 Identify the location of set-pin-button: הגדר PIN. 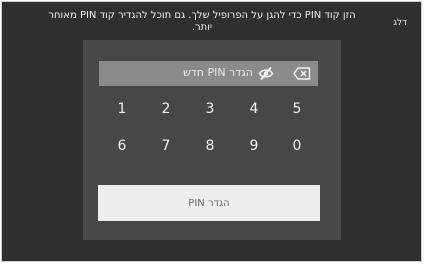
(209, 203).